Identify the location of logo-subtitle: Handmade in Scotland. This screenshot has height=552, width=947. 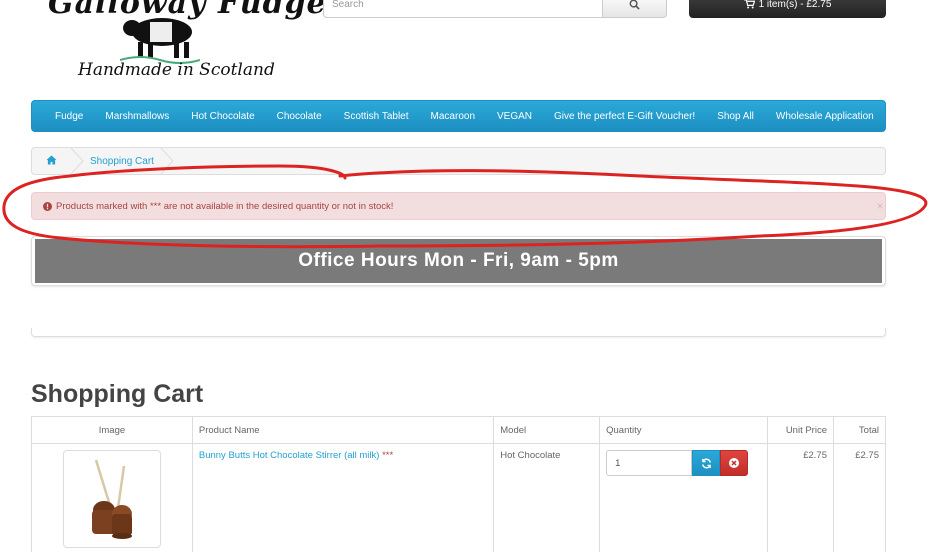
(176, 70).